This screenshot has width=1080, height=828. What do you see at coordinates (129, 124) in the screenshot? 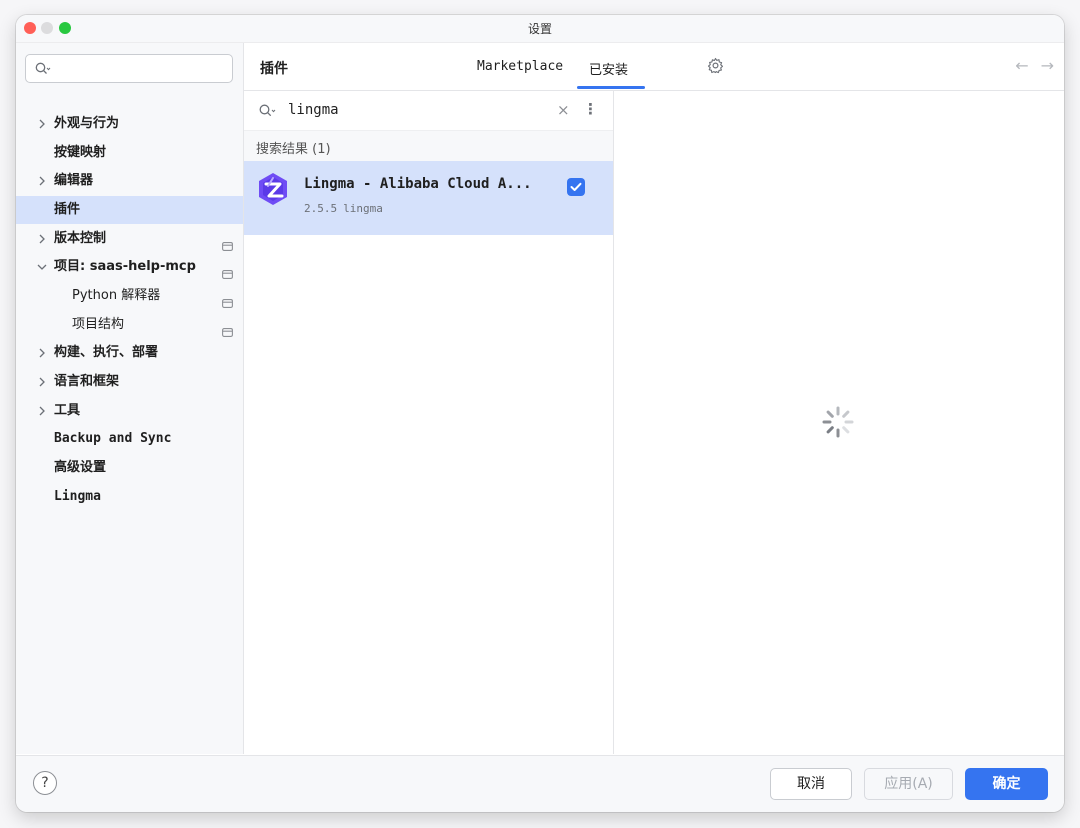
I see `sidebar-item-appearance: 外观与行为` at bounding box center [129, 124].